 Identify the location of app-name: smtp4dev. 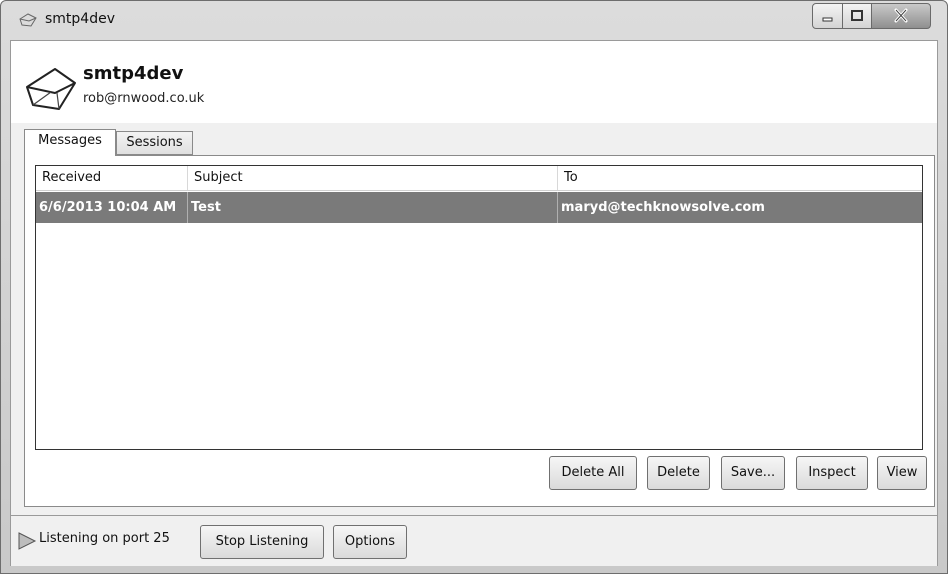
(133, 73).